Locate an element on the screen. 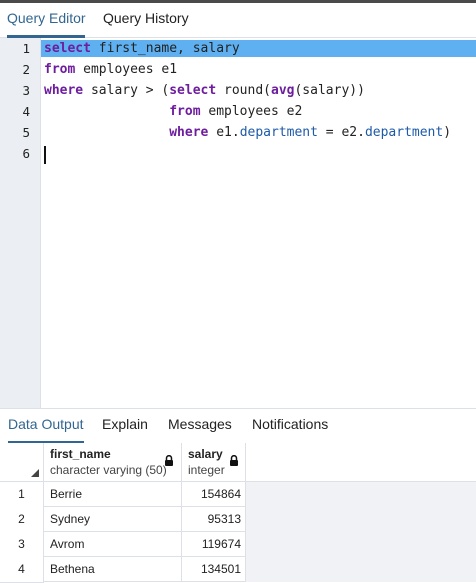 The width and height of the screenshot is (476, 583). tab-data-output: Data Output is located at coordinates (46, 426).